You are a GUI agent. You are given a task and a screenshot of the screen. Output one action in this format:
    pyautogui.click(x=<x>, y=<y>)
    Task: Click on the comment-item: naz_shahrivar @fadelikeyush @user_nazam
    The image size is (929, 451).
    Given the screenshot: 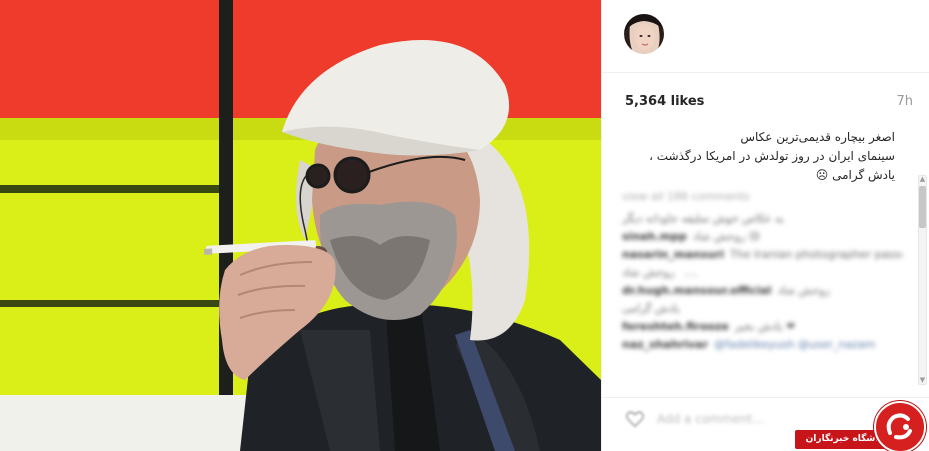 What is the action you would take?
    pyautogui.click(x=762, y=345)
    